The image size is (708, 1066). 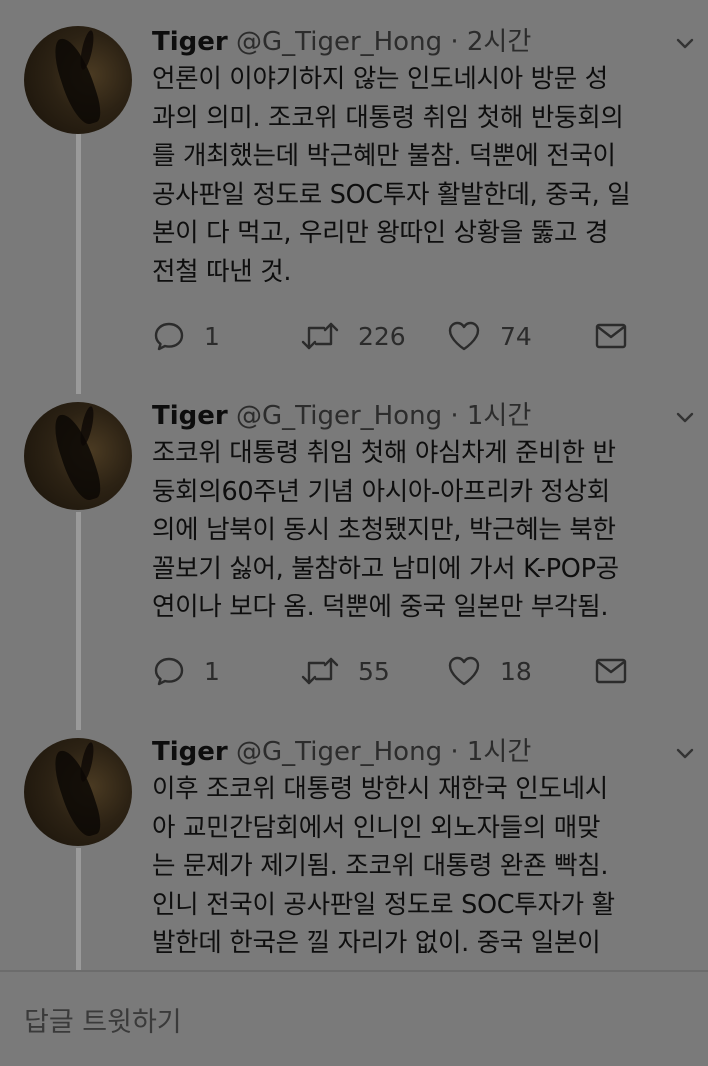 What do you see at coordinates (516, 671) in the screenshot?
I see `like-count: 18` at bounding box center [516, 671].